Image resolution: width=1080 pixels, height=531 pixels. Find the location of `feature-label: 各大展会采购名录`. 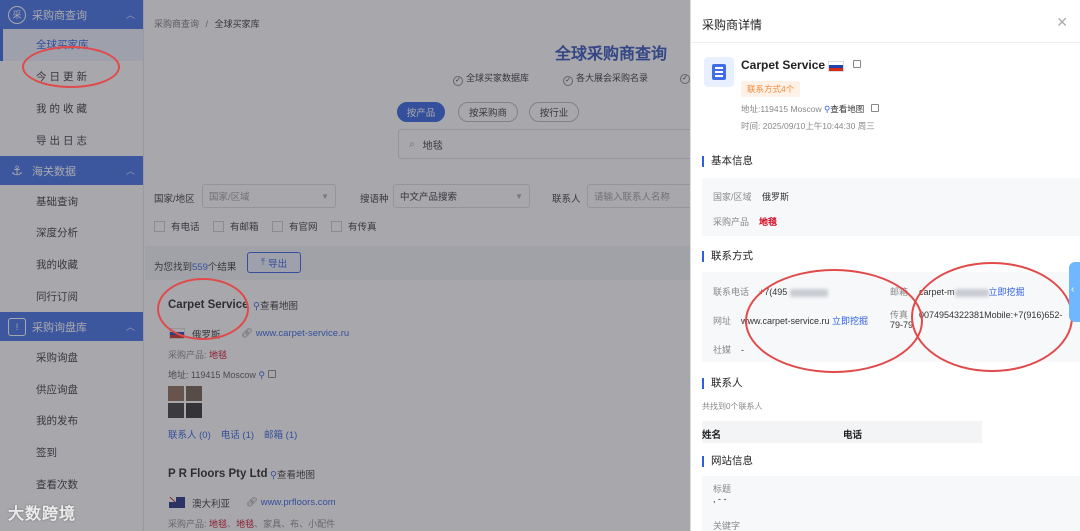

feature-label: 各大展会采购名录 is located at coordinates (612, 78).